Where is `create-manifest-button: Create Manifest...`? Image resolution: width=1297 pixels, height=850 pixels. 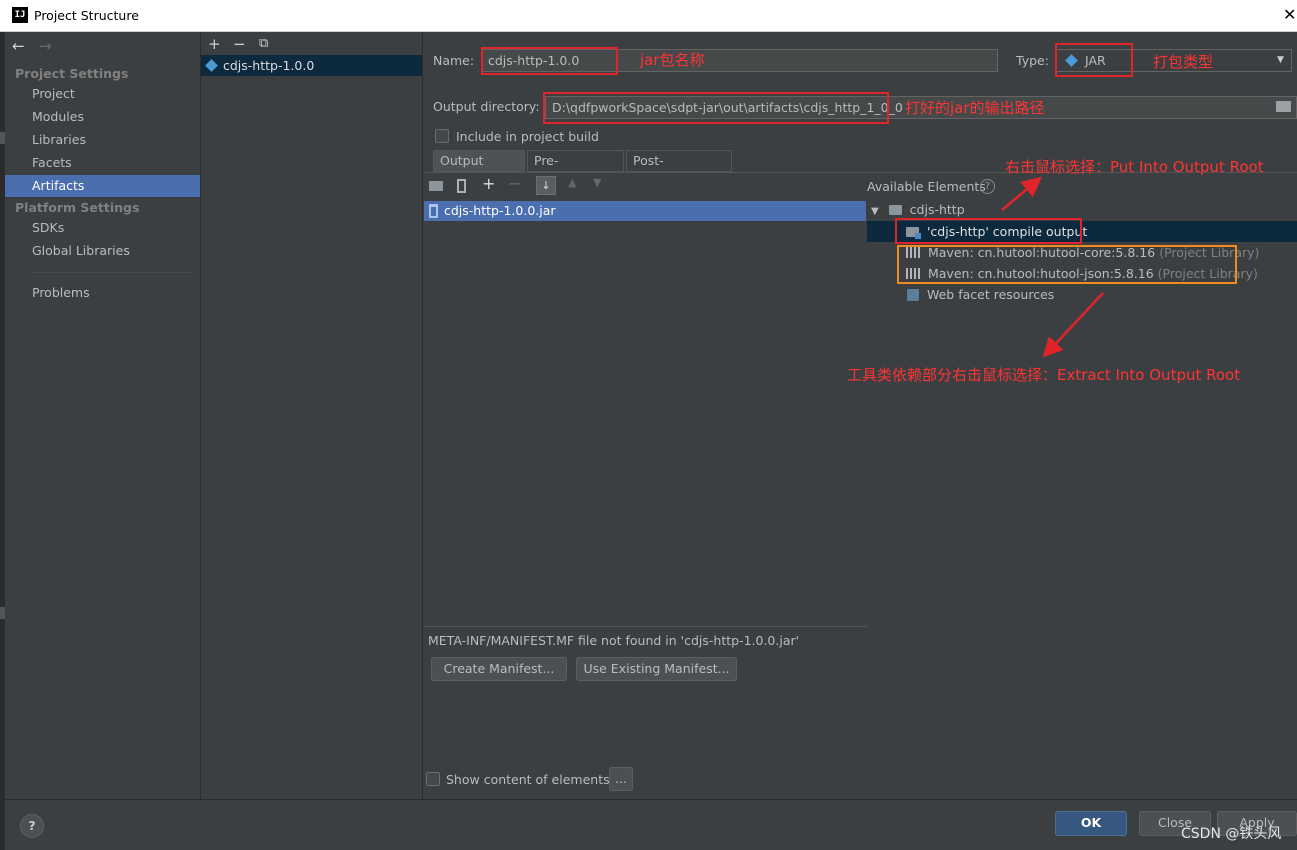
create-manifest-button: Create Manifest... is located at coordinates (499, 669).